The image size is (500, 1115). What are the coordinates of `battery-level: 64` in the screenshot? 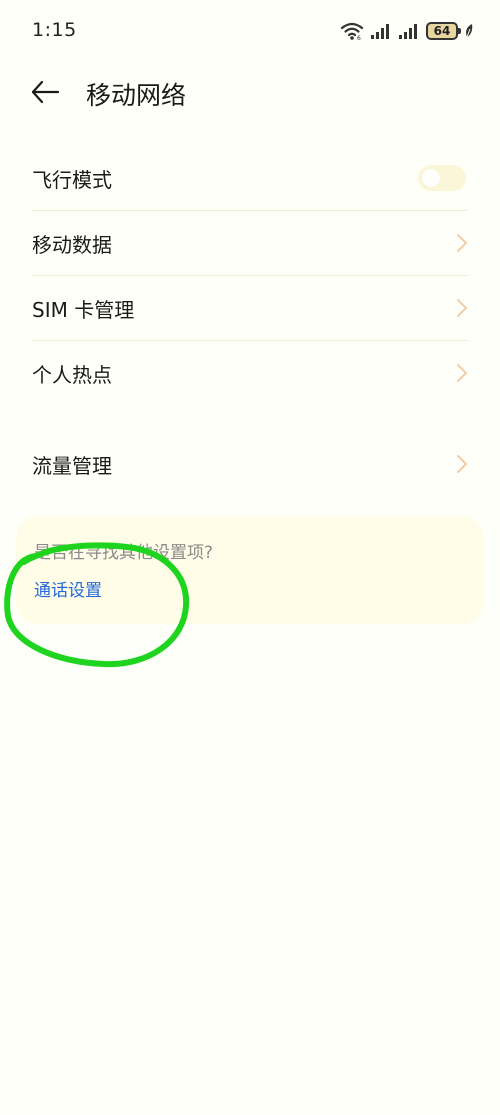 It's located at (442, 31).